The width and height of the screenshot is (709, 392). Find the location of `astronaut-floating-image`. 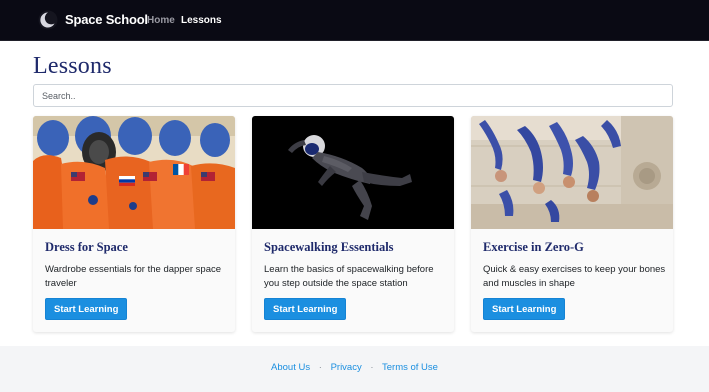

astronaut-floating-image is located at coordinates (353, 172).